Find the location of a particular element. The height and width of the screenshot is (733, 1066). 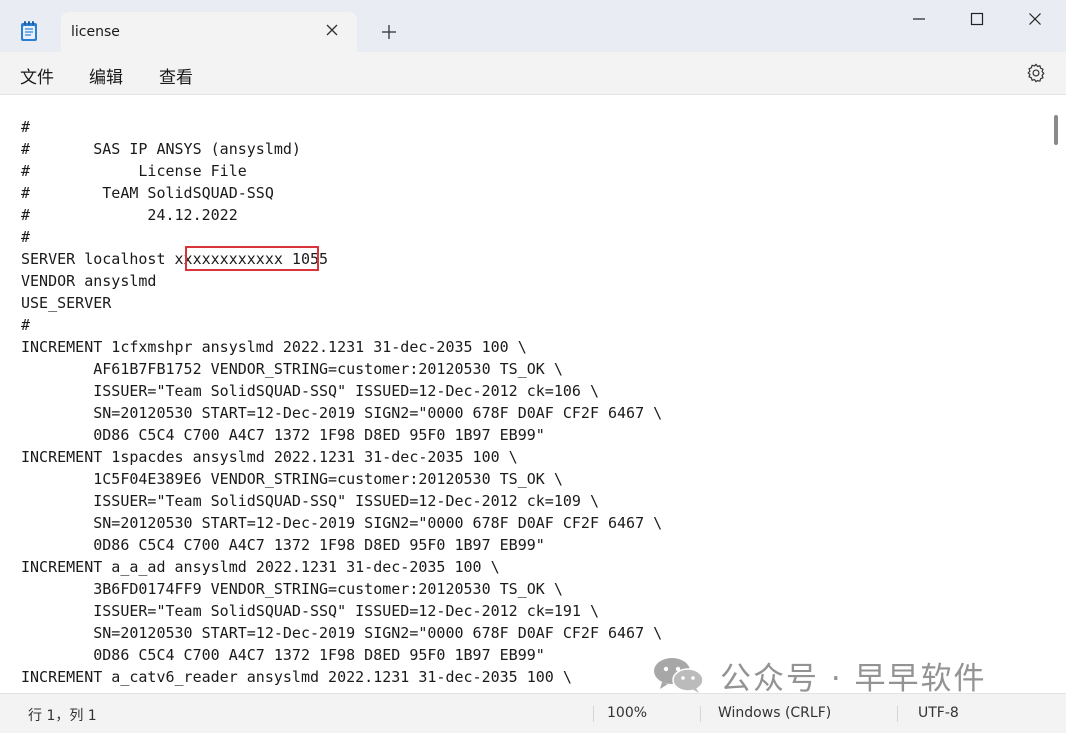

menu-file: 文件 is located at coordinates (37, 75).